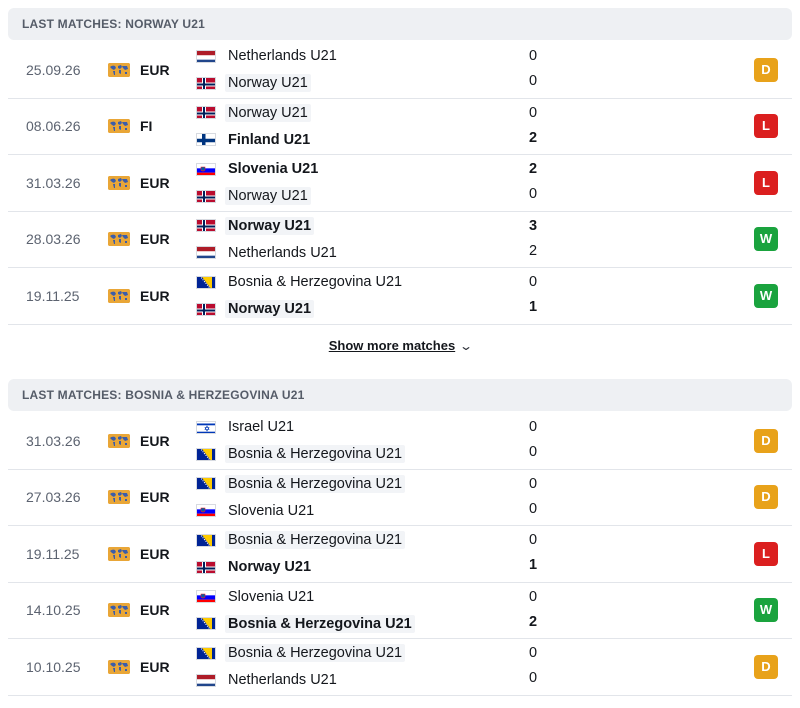 Image resolution: width=800 pixels, height=708 pixels. What do you see at coordinates (53, 666) in the screenshot?
I see `match-date: 10.10.25` at bounding box center [53, 666].